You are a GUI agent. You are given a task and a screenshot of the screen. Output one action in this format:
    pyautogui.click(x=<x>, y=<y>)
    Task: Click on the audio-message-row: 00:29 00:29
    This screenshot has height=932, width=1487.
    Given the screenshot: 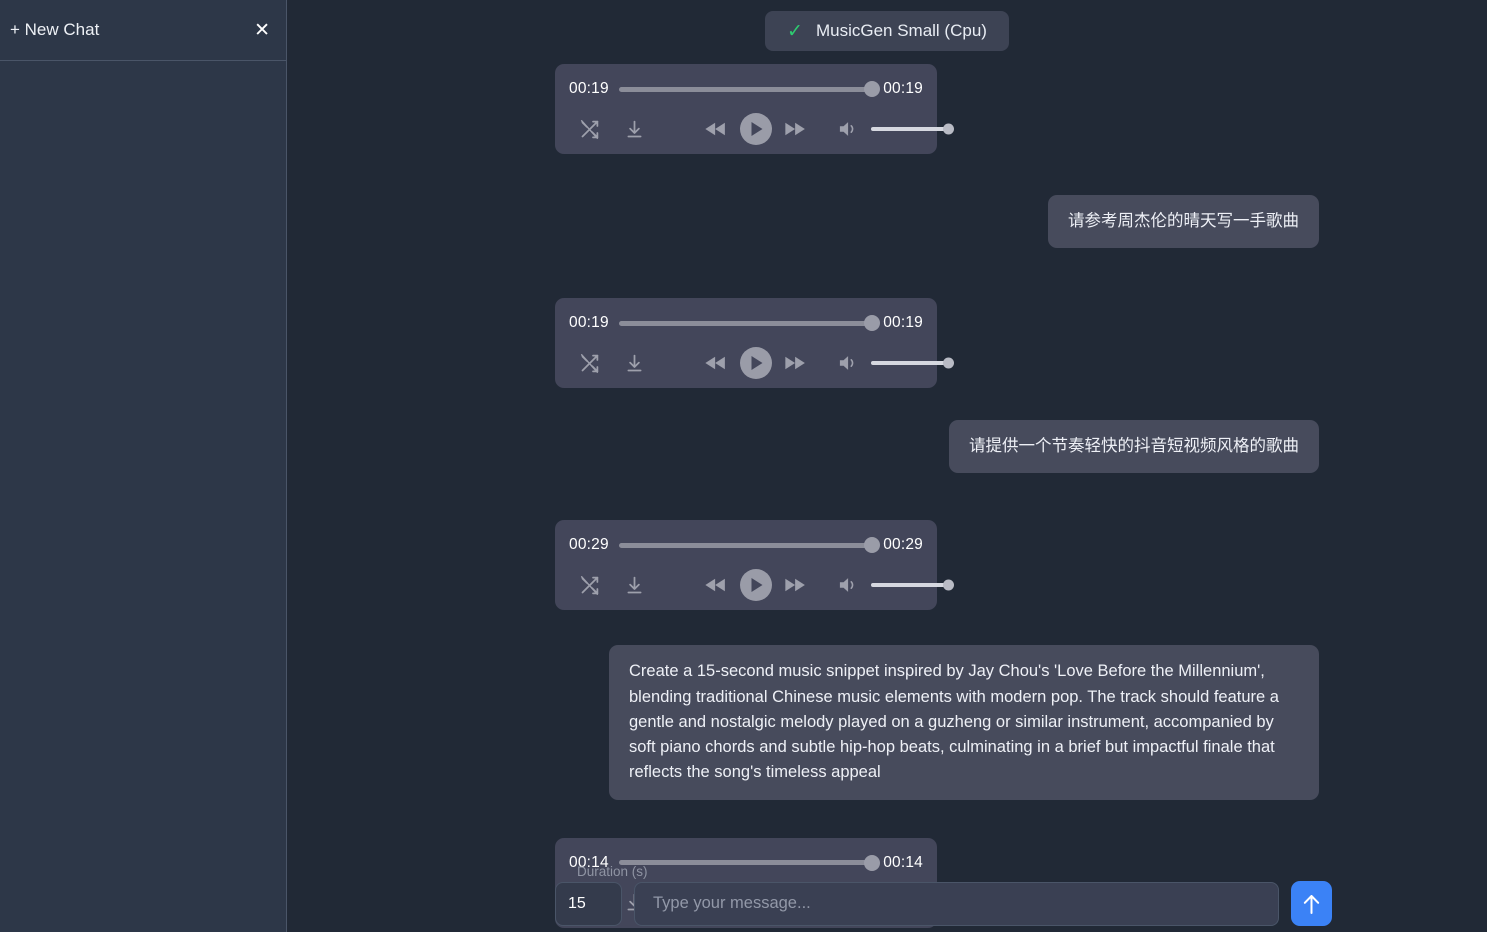 What is the action you would take?
    pyautogui.click(x=937, y=565)
    